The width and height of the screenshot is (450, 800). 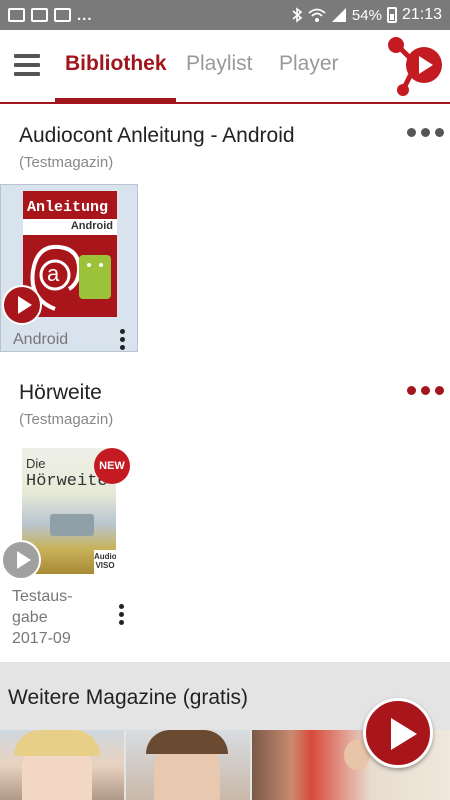 What do you see at coordinates (91, 226) in the screenshot?
I see `cover-subtitle: Android` at bounding box center [91, 226].